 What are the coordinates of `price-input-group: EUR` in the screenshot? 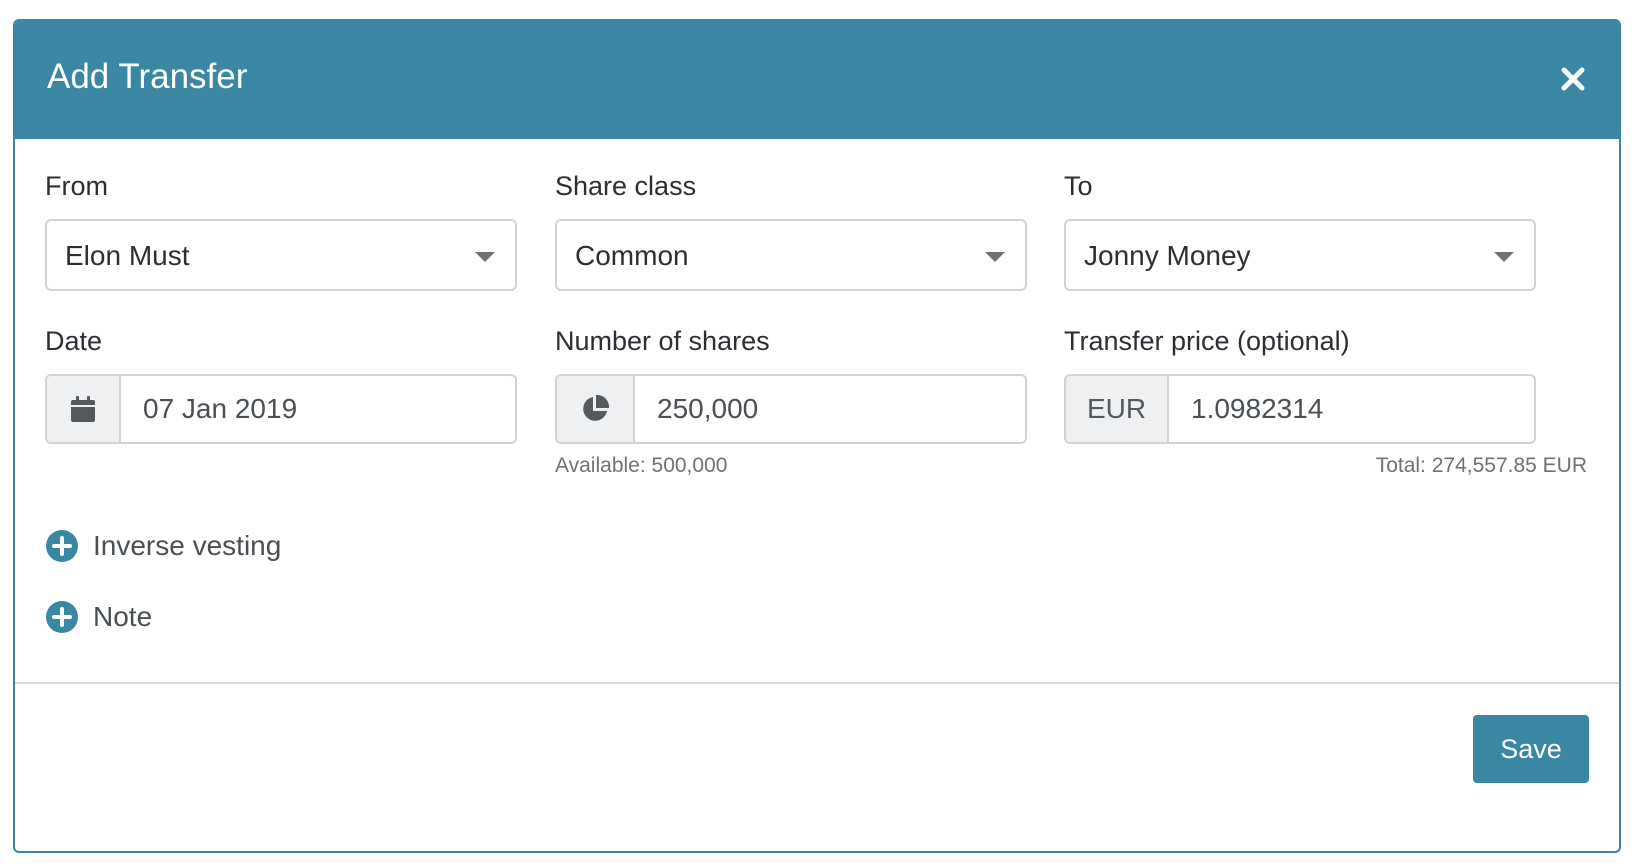 It's located at (1300, 409).